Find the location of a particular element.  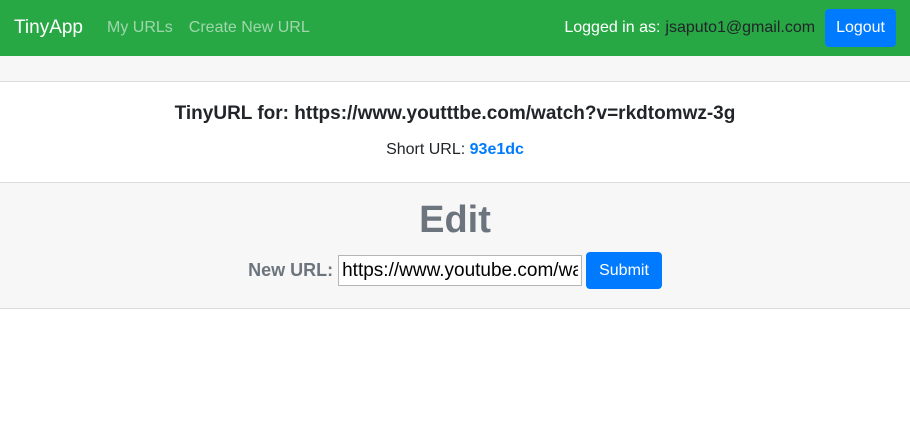

new-url-label: New URL: is located at coordinates (291, 270).